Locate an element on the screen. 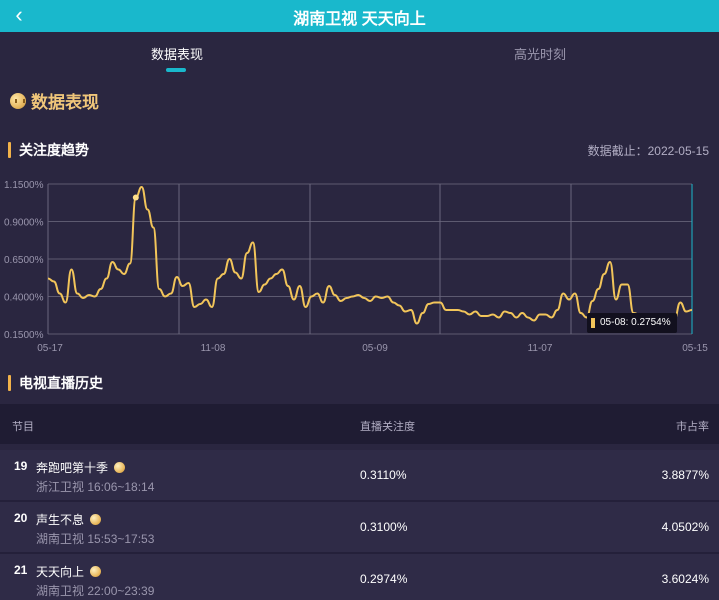 This screenshot has height=600, width=719. column-attention: 直播关注度 is located at coordinates (387, 427).